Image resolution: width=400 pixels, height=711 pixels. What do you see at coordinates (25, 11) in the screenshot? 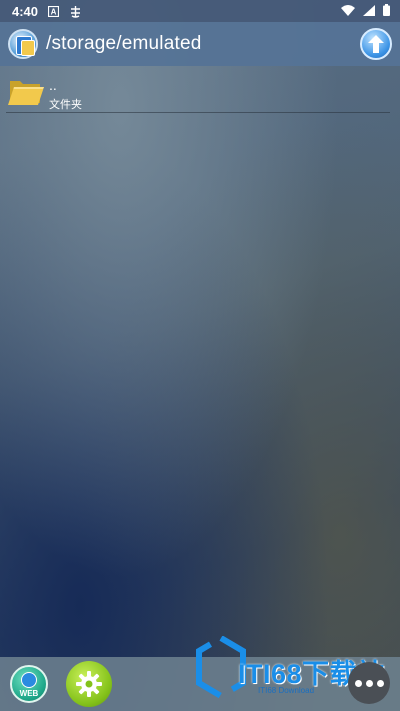
I see `status-time: 4:40` at bounding box center [25, 11].